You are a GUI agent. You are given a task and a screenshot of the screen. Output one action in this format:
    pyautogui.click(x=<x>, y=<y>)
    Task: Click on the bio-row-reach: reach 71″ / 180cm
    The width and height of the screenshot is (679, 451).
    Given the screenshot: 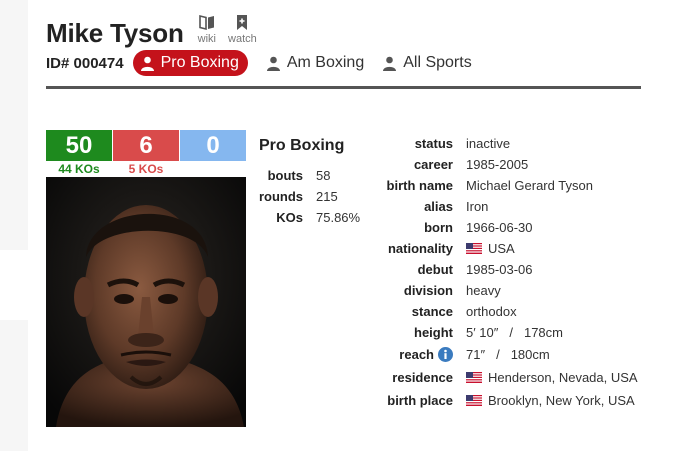 What is the action you would take?
    pyautogui.click(x=499, y=354)
    